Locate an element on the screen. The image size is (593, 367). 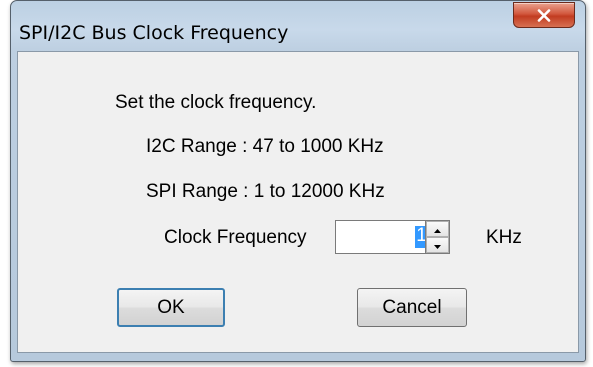
title-bar: SPI/I2C Bus Clock Frequency is located at coordinates (298, 26).